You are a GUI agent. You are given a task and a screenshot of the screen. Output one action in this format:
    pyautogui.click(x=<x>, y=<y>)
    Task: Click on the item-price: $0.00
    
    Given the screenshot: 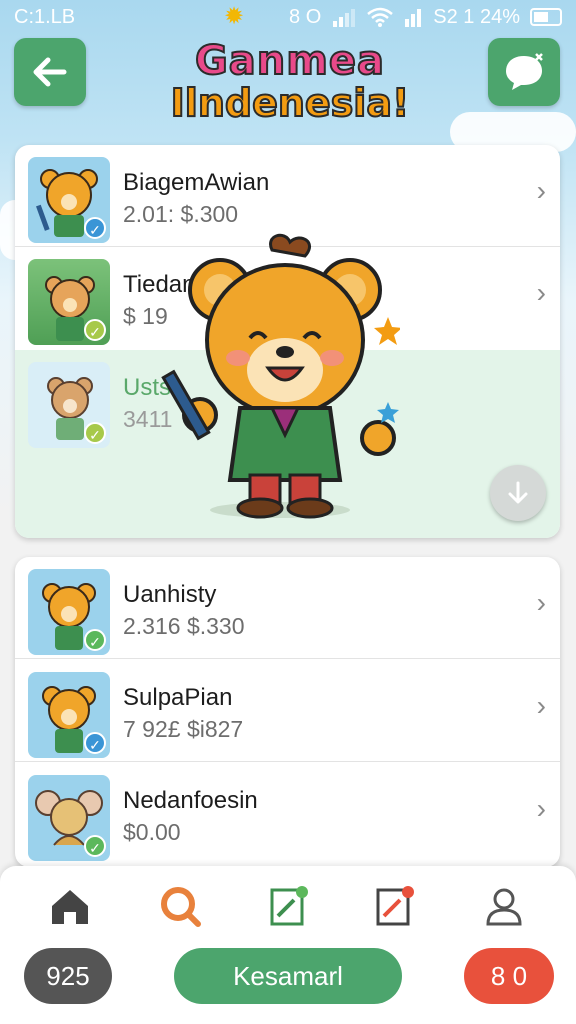 What is the action you would take?
    pyautogui.click(x=152, y=832)
    